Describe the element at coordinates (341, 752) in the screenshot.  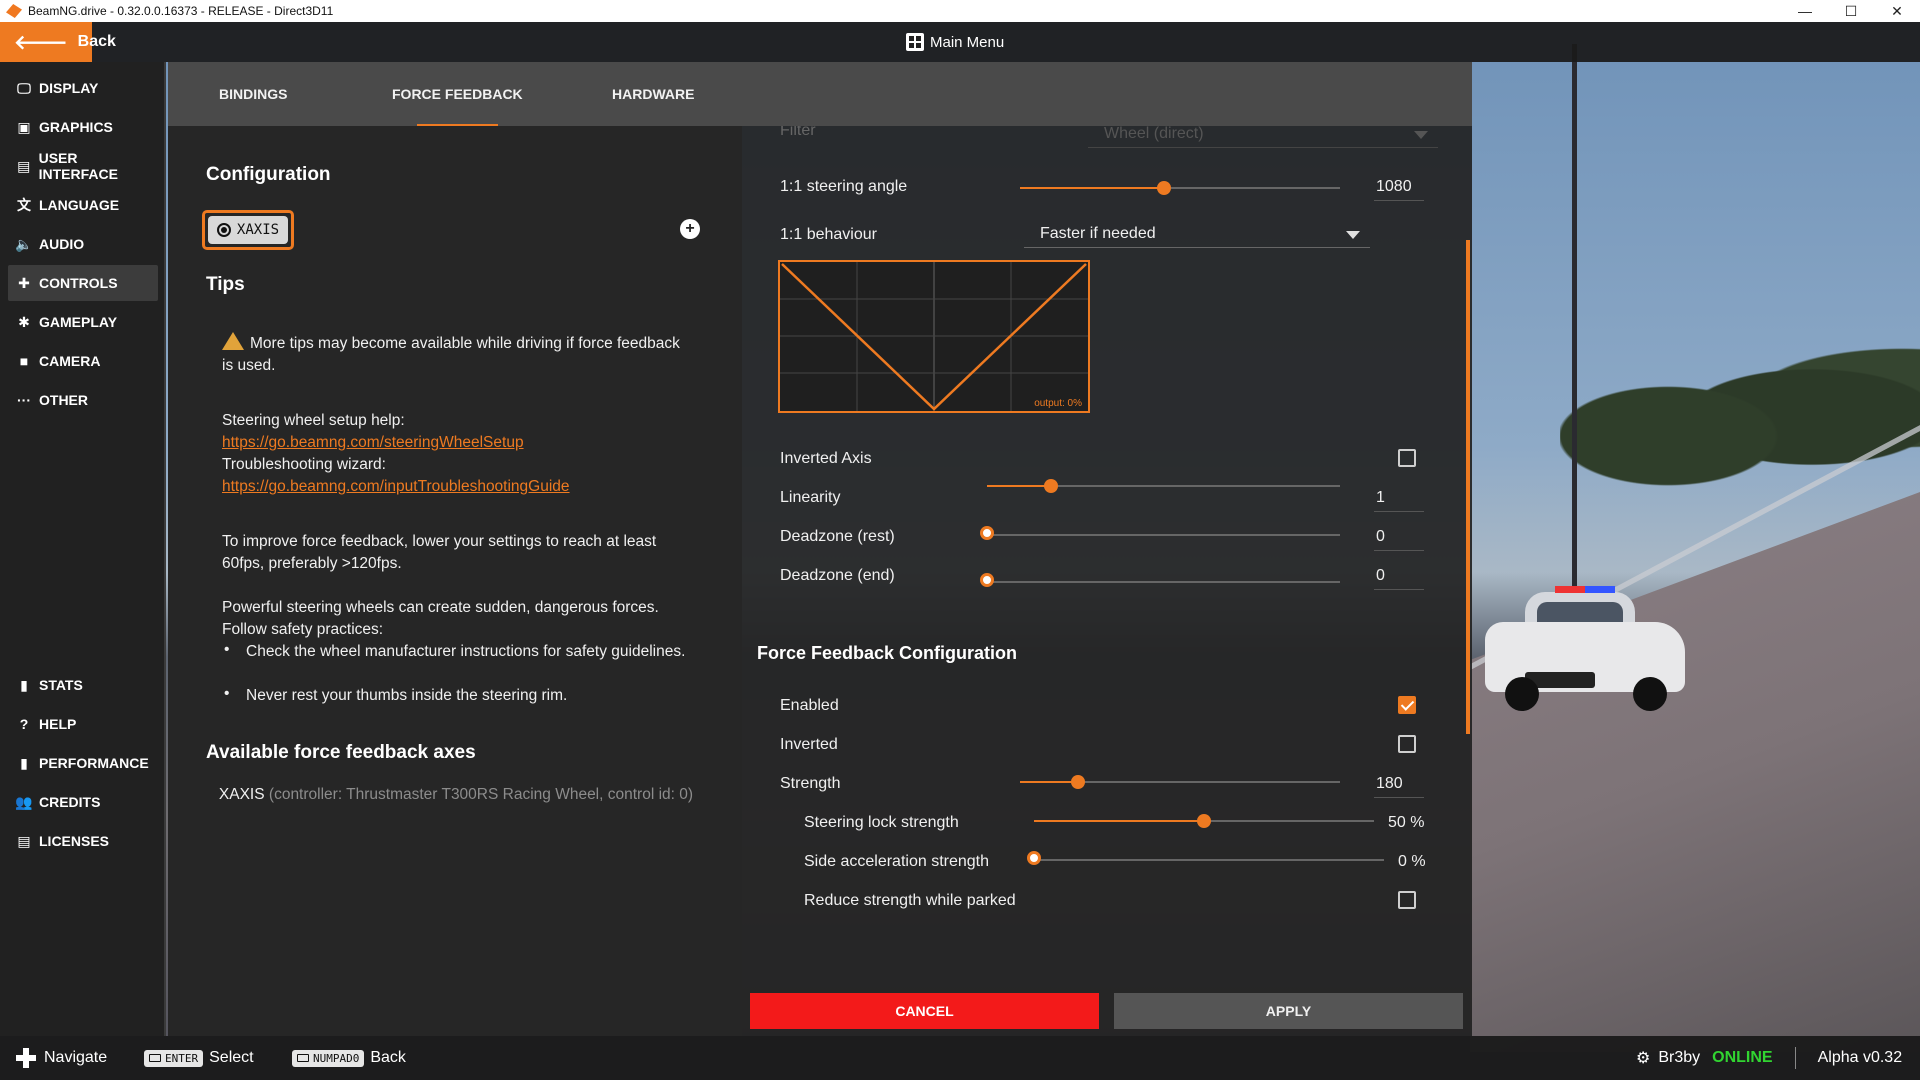
I see `axes-title: Available force feedback axes` at that location.